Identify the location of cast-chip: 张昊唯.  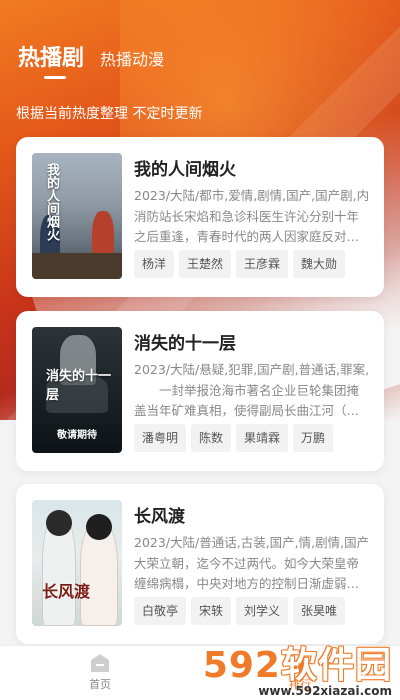
(319, 611).